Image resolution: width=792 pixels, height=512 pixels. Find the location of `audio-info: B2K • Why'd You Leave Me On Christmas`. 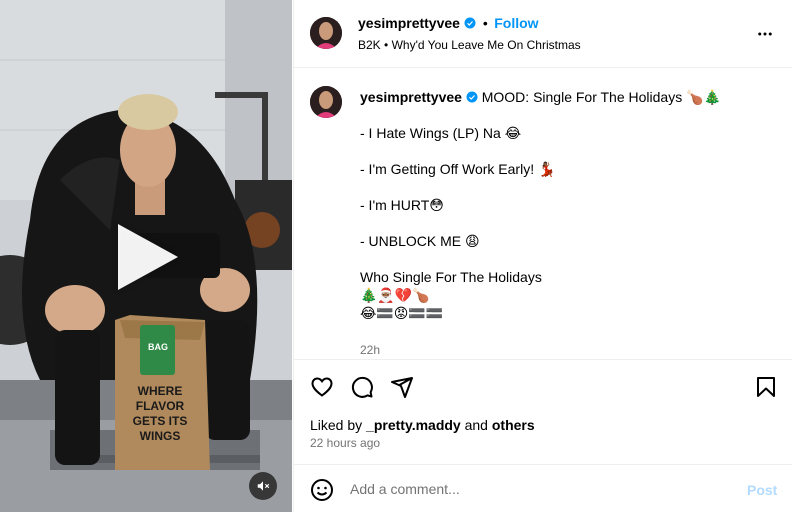

audio-info: B2K • Why'd You Leave Me On Christmas is located at coordinates (469, 45).